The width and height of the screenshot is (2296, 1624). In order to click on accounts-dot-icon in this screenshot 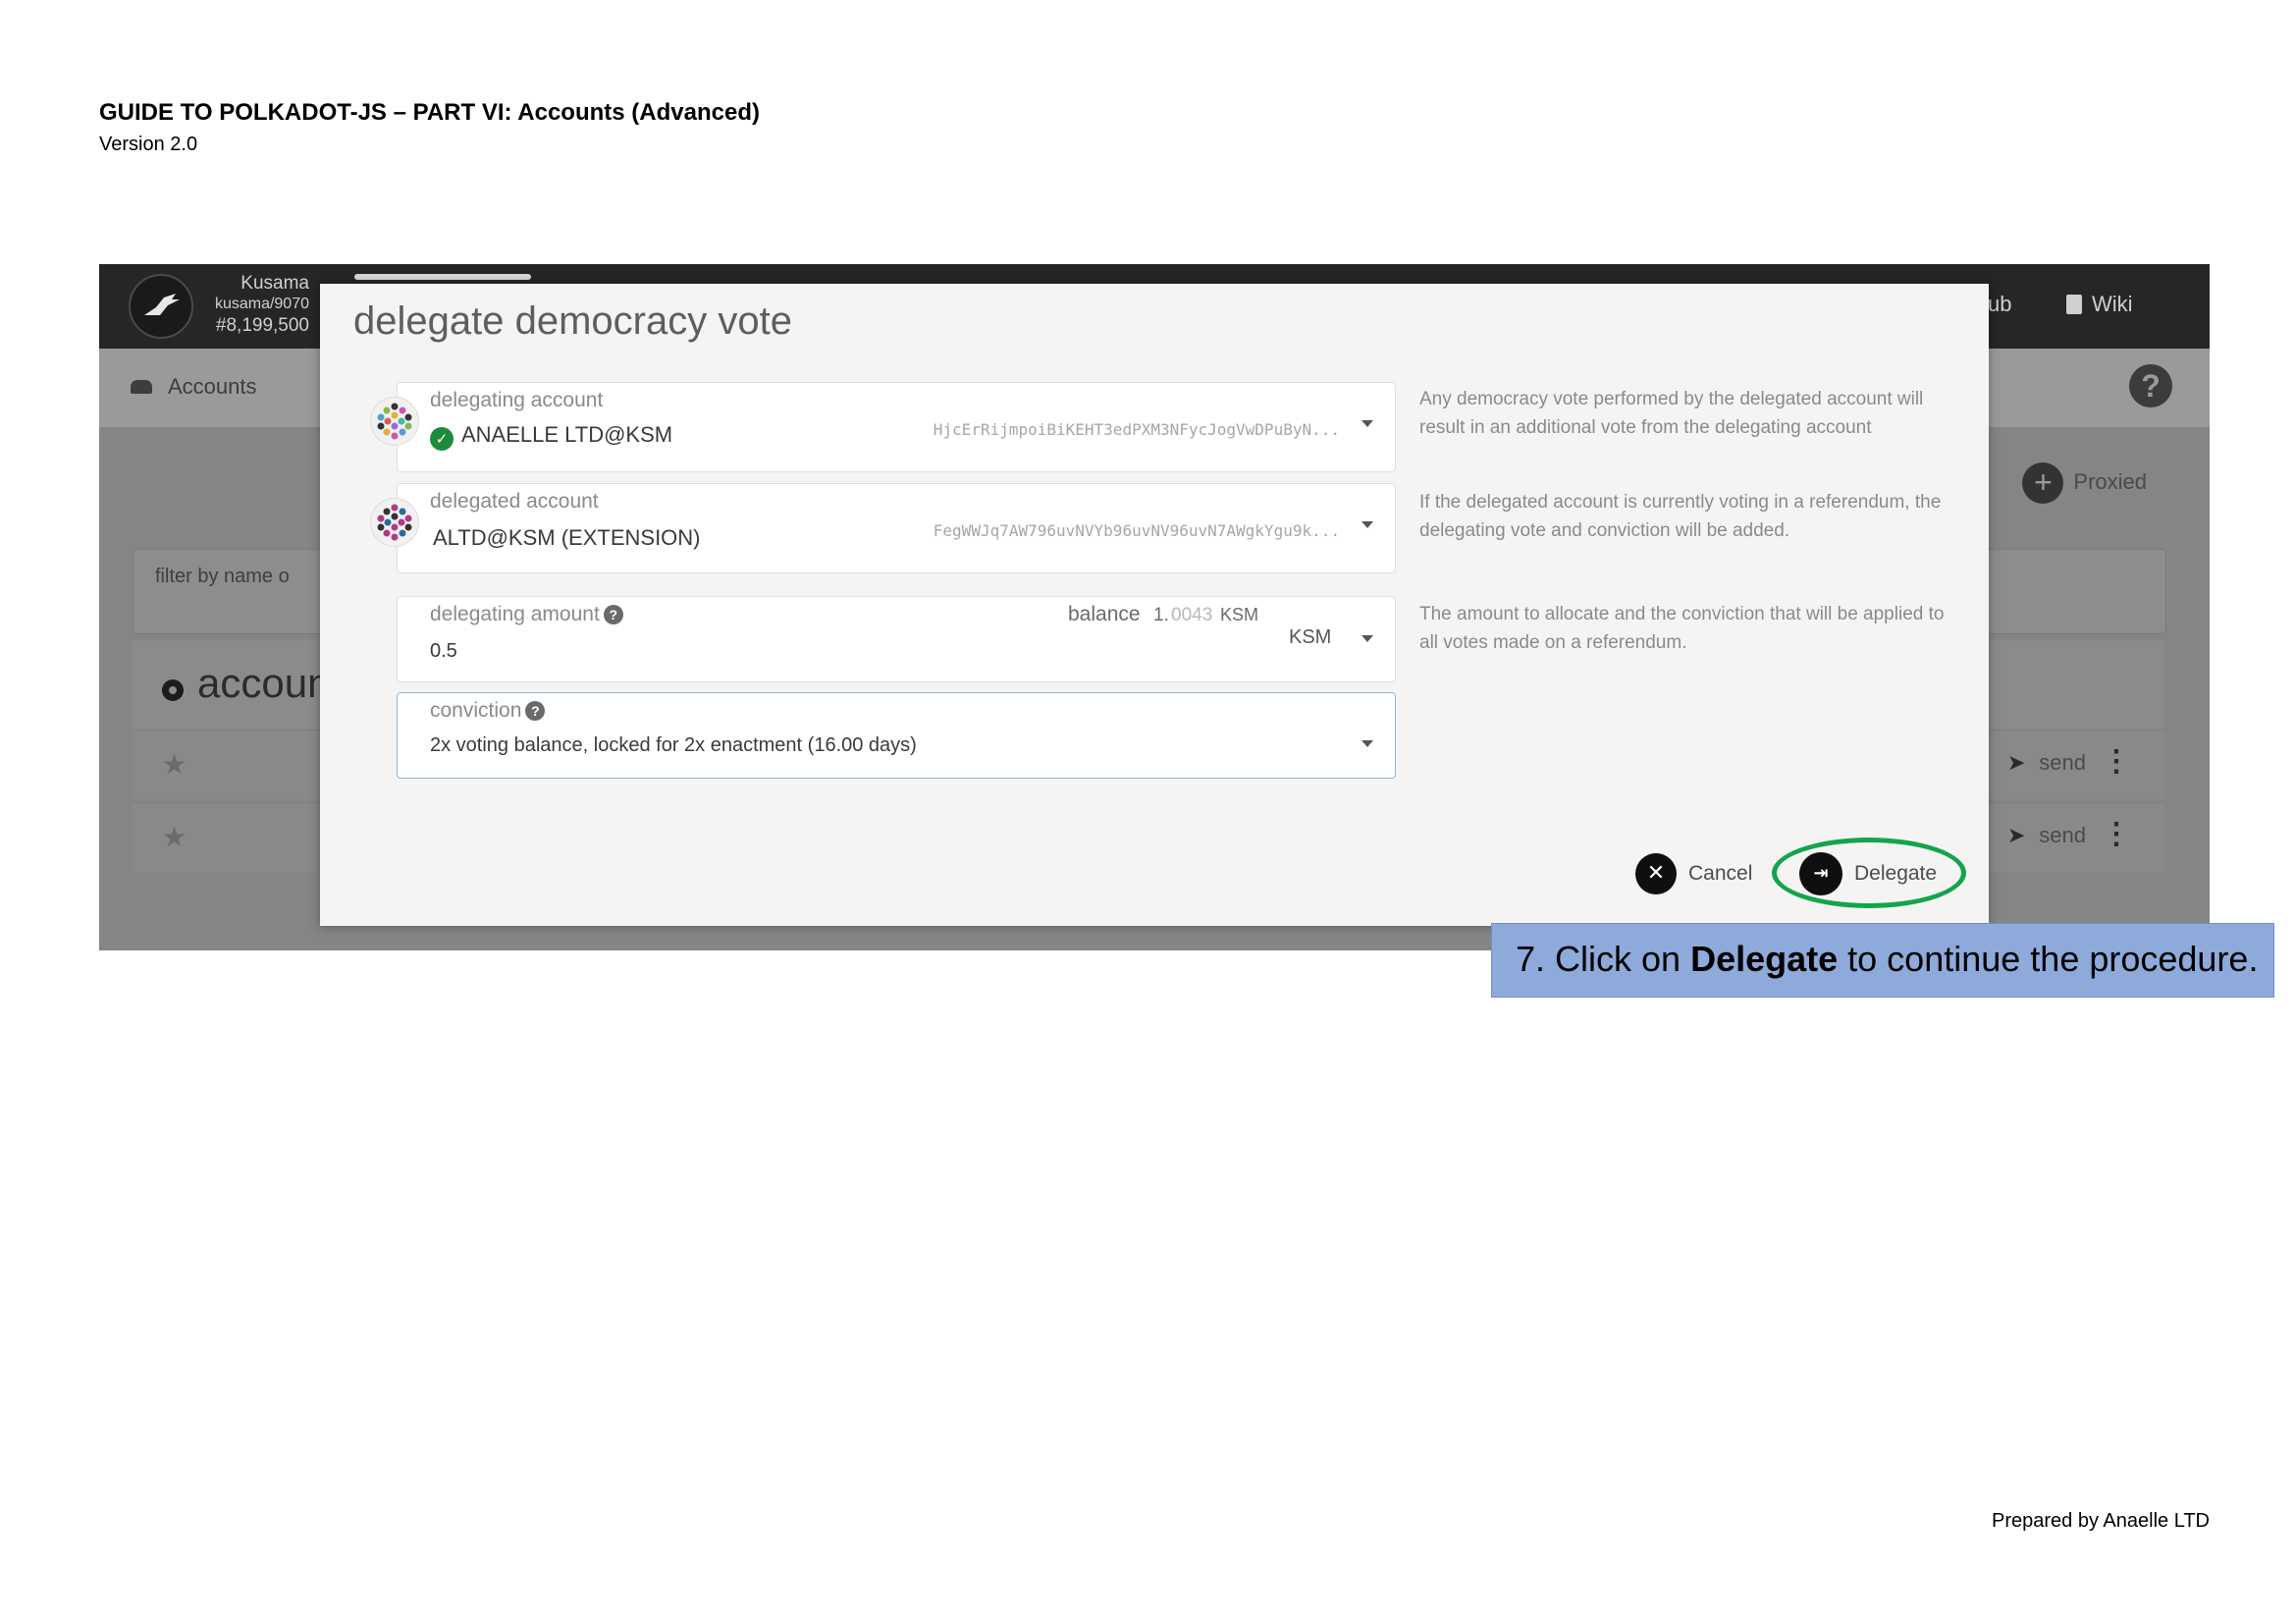, I will do `click(173, 690)`.